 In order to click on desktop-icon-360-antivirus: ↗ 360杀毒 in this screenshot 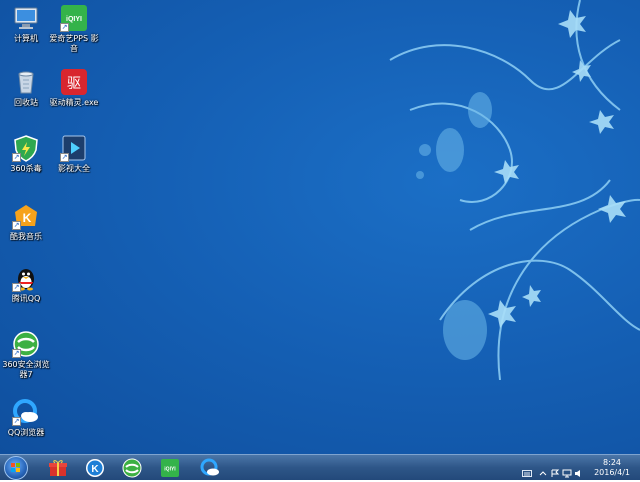, I will do `click(26, 154)`.